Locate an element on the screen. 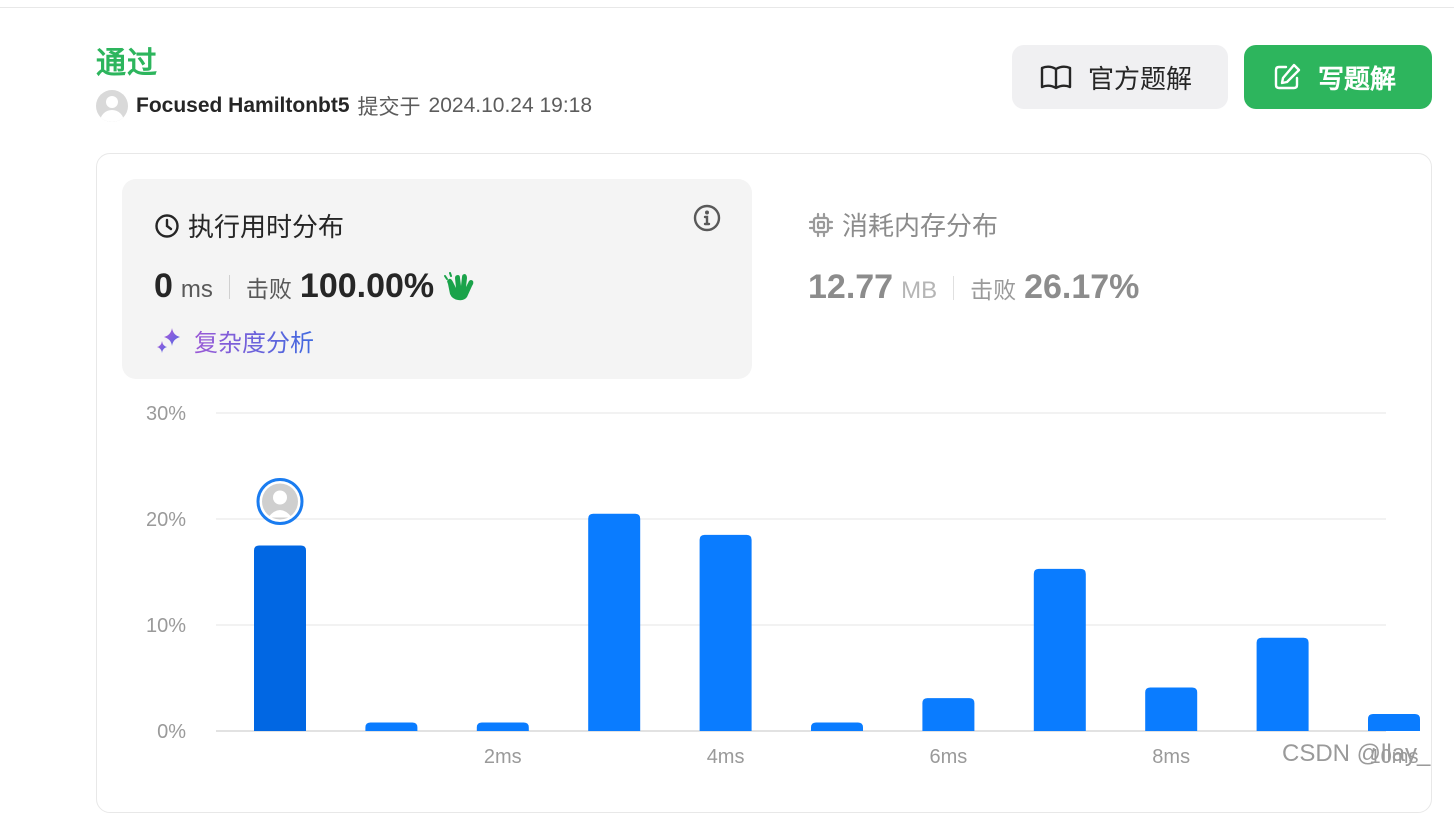 This screenshot has width=1454, height=813. bar-4ms is located at coordinates (725, 632).